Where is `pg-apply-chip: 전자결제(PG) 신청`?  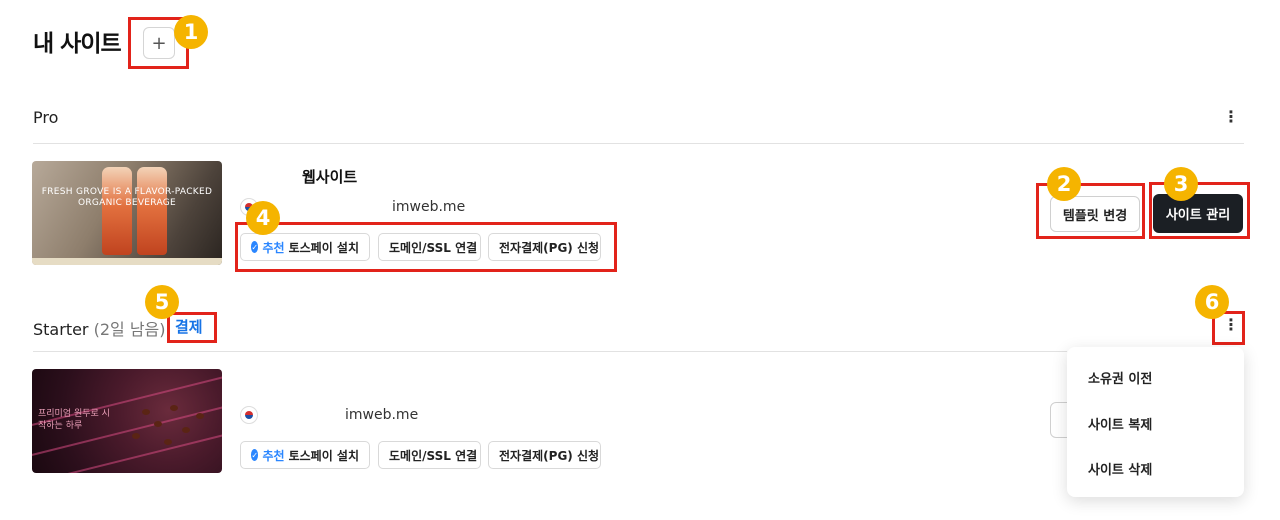
pg-apply-chip: 전자결제(PG) 신청 is located at coordinates (544, 455).